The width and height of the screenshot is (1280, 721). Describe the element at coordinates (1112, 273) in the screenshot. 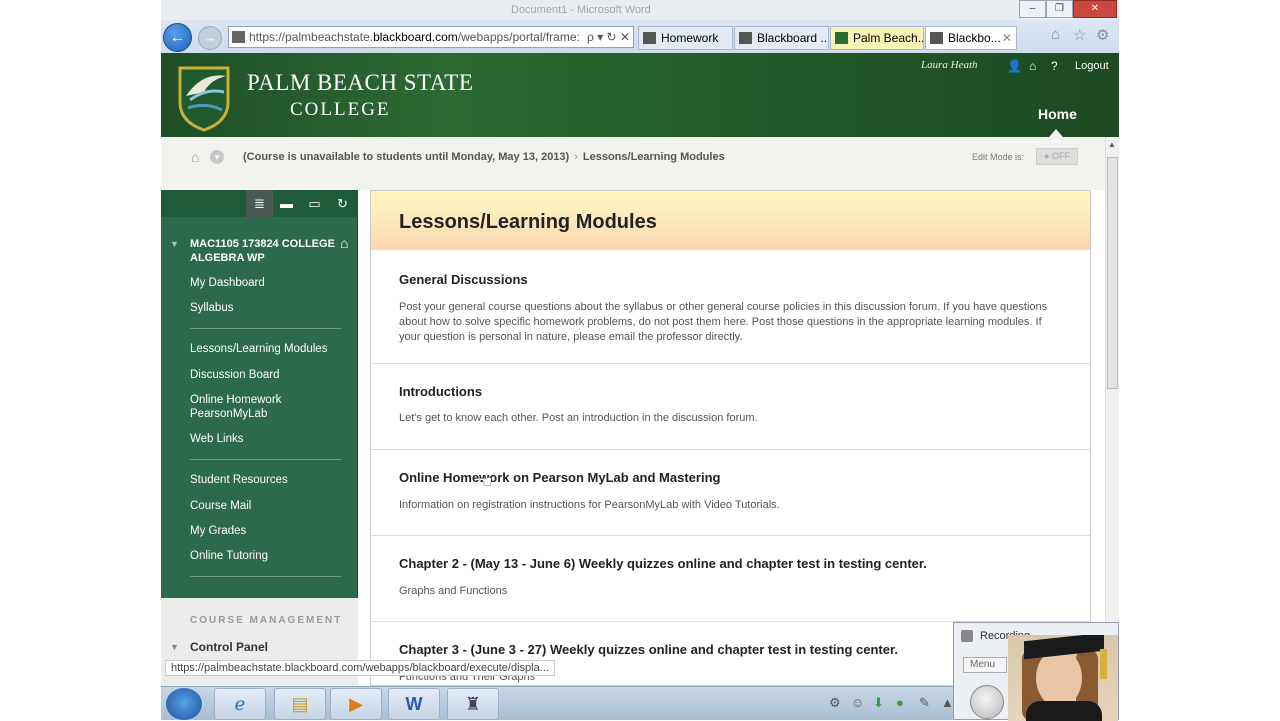

I see `scrollbar-thumb` at that location.